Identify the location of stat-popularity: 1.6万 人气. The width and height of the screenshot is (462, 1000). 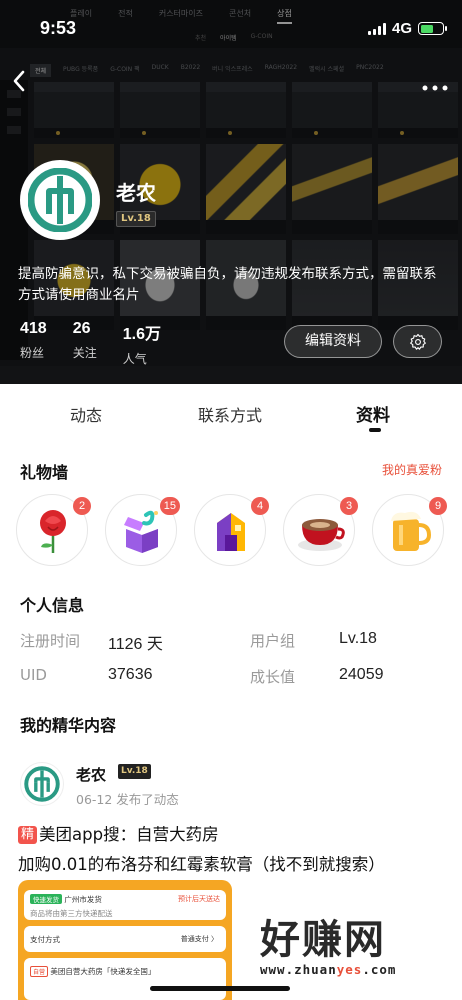
(142, 343).